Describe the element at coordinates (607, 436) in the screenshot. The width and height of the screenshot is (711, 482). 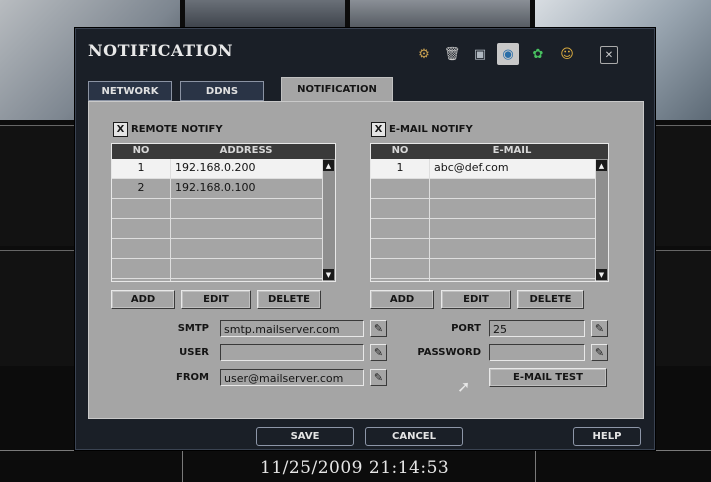
I see `help-button: HELP` at that location.